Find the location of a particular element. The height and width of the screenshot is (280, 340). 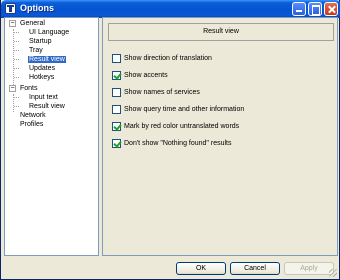

tree-item-network: Network is located at coordinates (33, 115).